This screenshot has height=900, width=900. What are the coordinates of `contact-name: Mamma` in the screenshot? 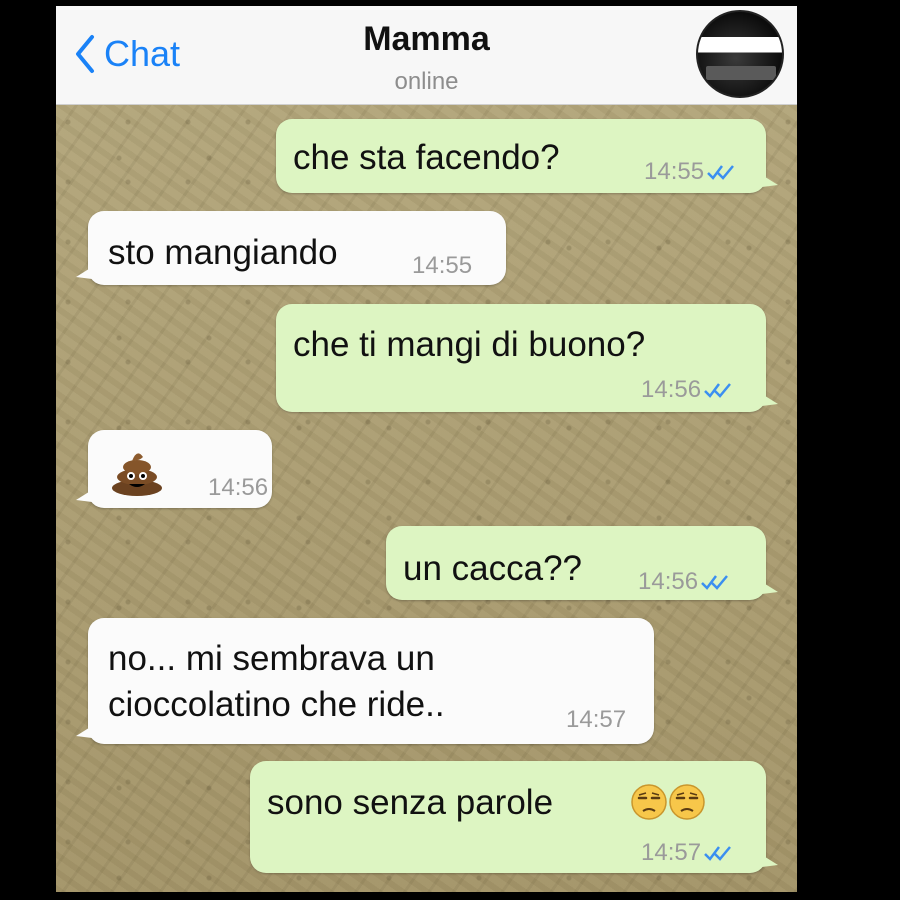 It's located at (426, 39).